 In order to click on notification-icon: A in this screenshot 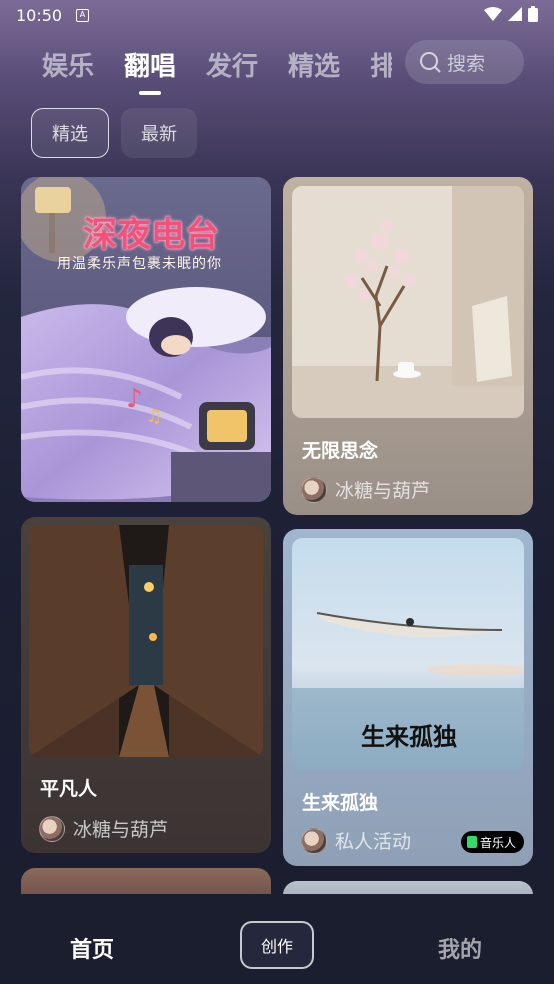, I will do `click(82, 15)`.